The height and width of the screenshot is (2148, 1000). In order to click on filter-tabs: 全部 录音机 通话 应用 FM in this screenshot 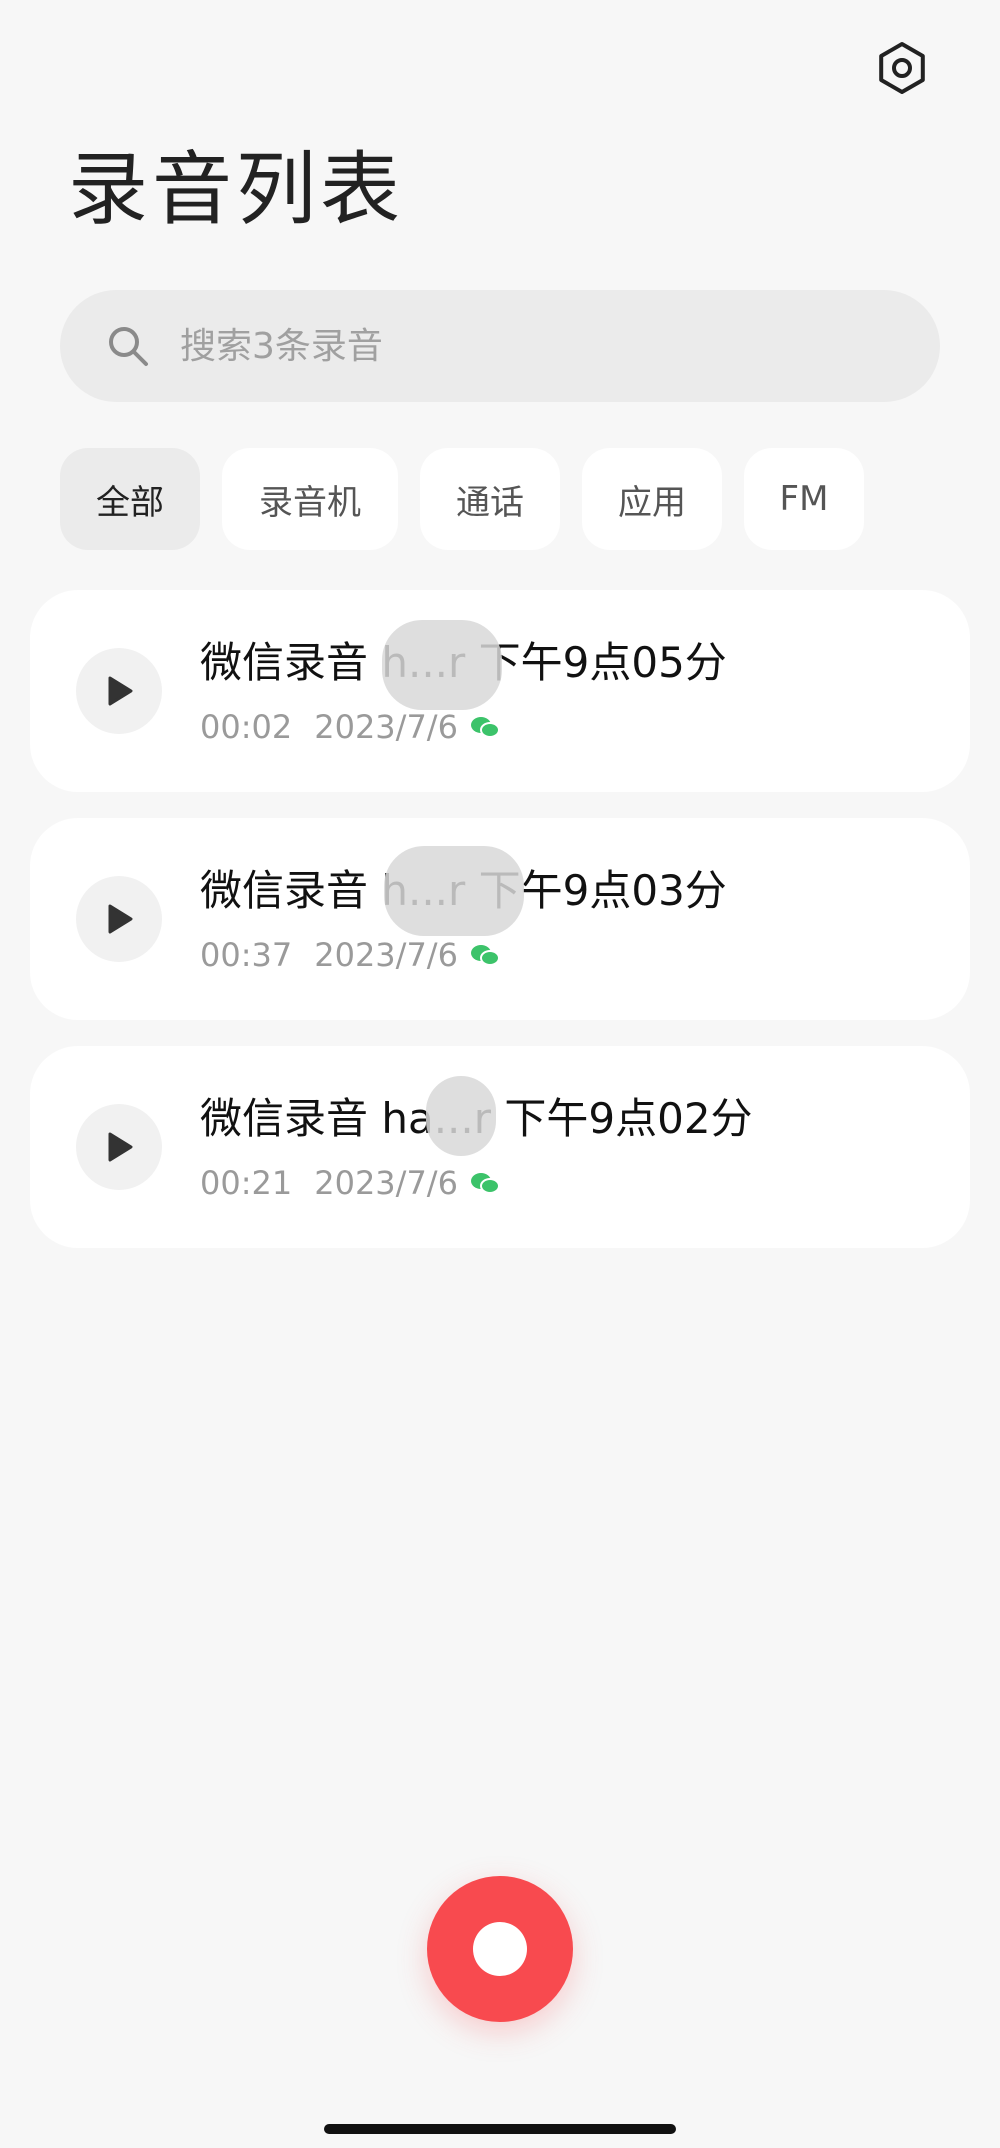, I will do `click(462, 499)`.